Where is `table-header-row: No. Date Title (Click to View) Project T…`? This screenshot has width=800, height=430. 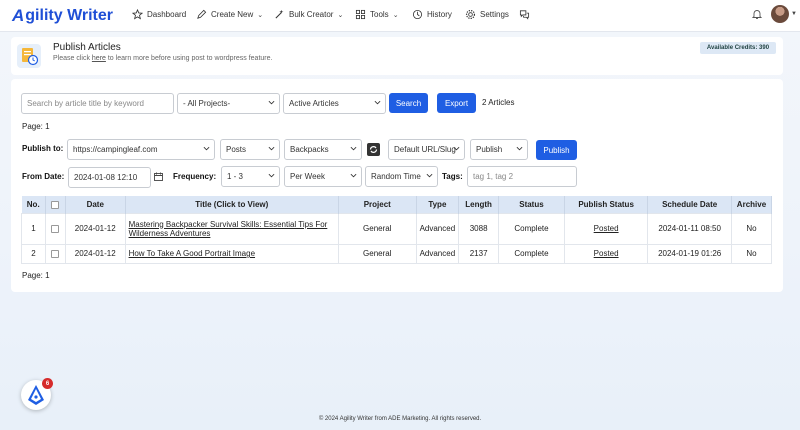
table-header-row: No. Date Title (Click to View) Project T… is located at coordinates (397, 204).